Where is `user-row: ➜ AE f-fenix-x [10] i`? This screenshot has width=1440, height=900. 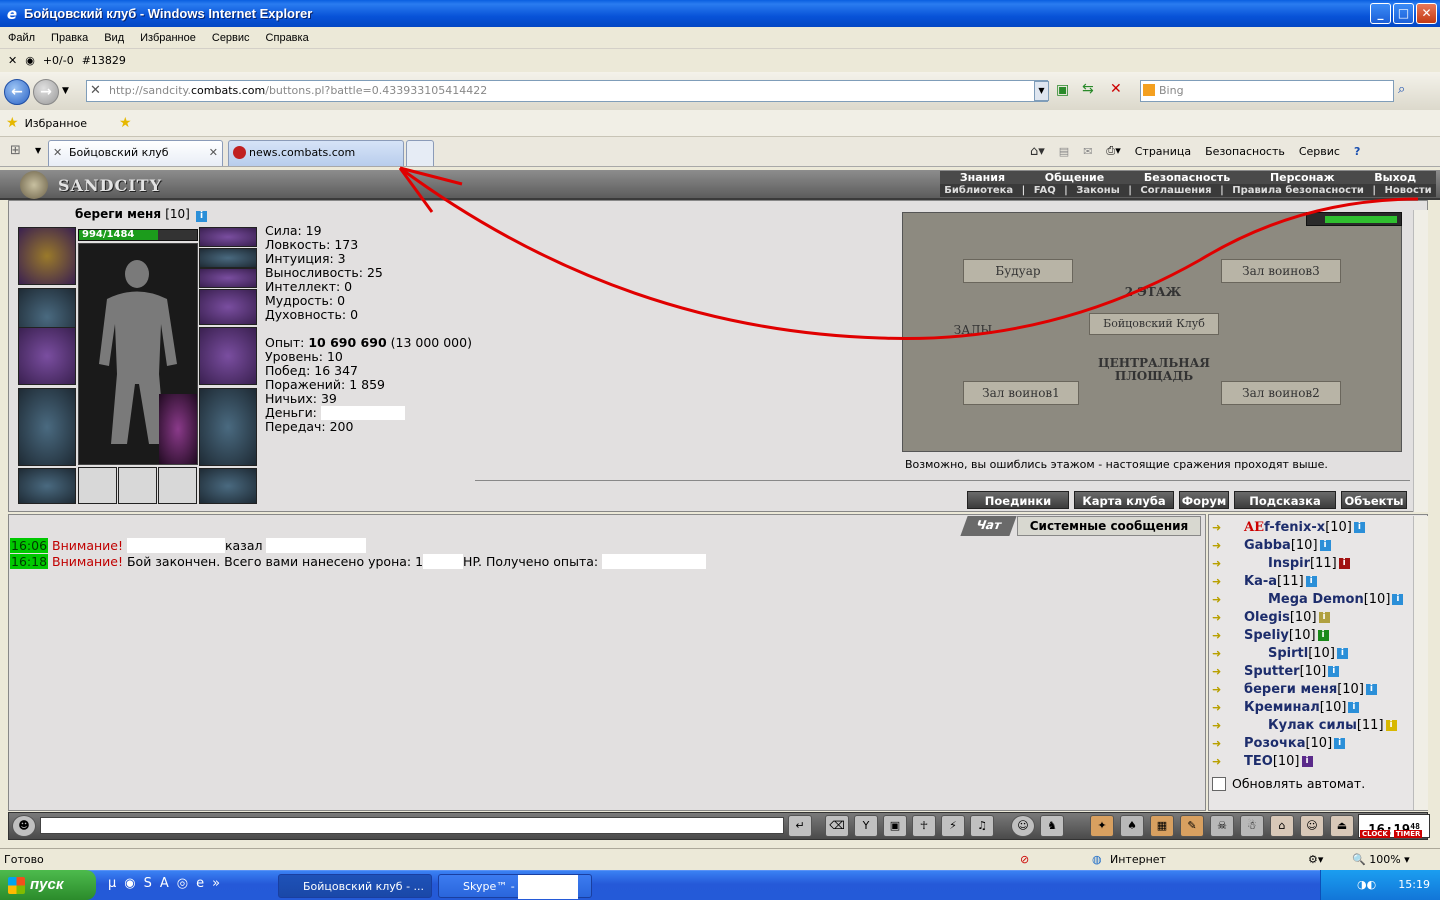
user-row: ➜ AE f-fenix-x [10] i is located at coordinates (1288, 527).